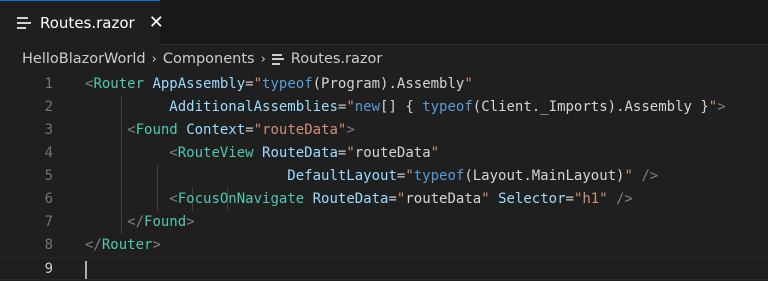 This screenshot has width=768, height=281. Describe the element at coordinates (48, 153) in the screenshot. I see `line-number: 4` at that location.